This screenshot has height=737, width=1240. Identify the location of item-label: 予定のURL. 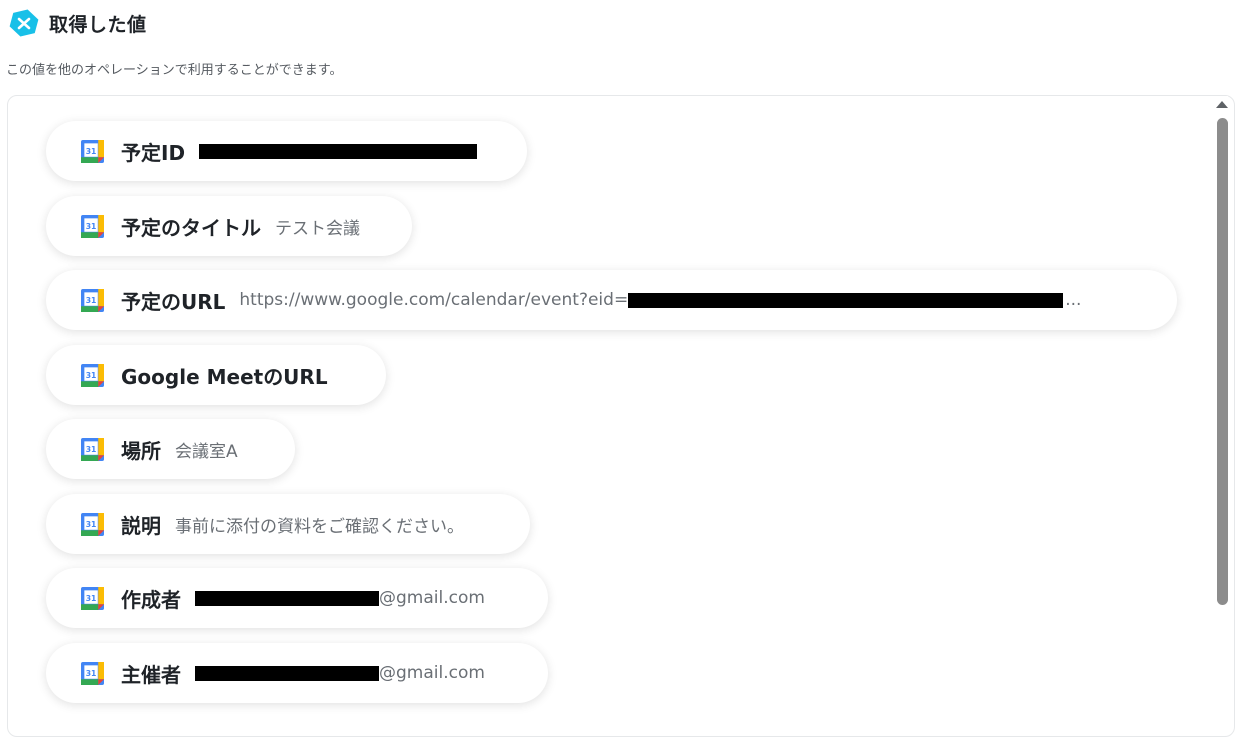
(173, 301).